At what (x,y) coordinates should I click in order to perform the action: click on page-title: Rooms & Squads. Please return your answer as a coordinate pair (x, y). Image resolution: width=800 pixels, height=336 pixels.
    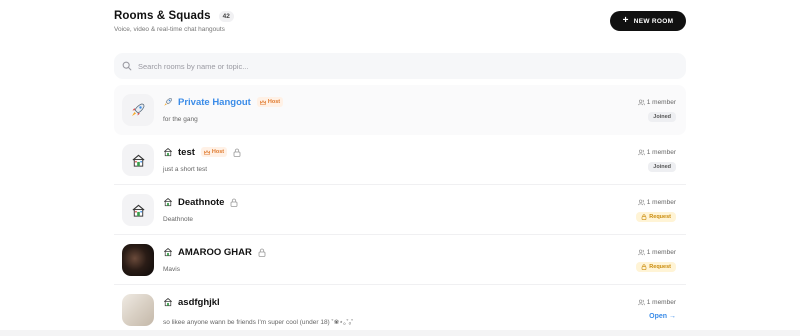
    Looking at the image, I should click on (162, 16).